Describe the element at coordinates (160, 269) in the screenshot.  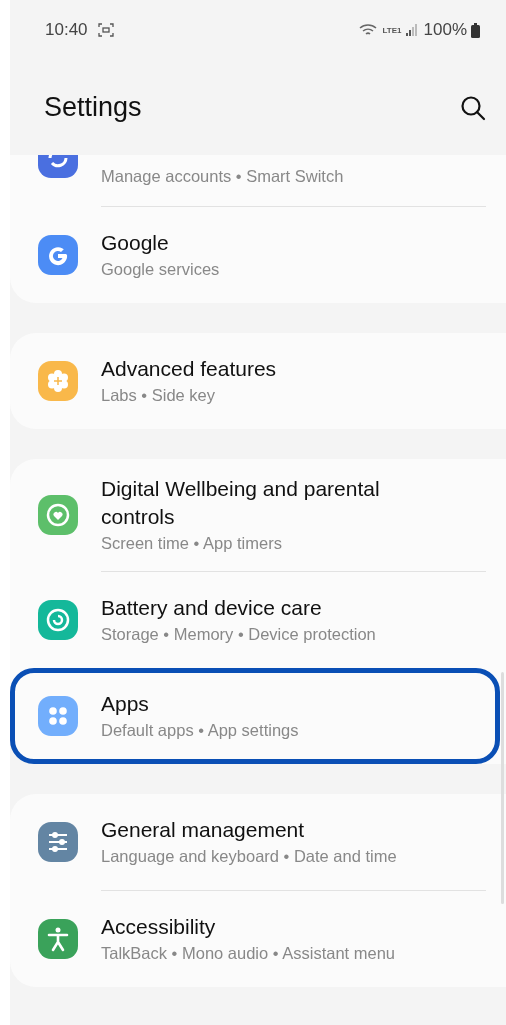
I see `item-subtitle: Google services` at that location.